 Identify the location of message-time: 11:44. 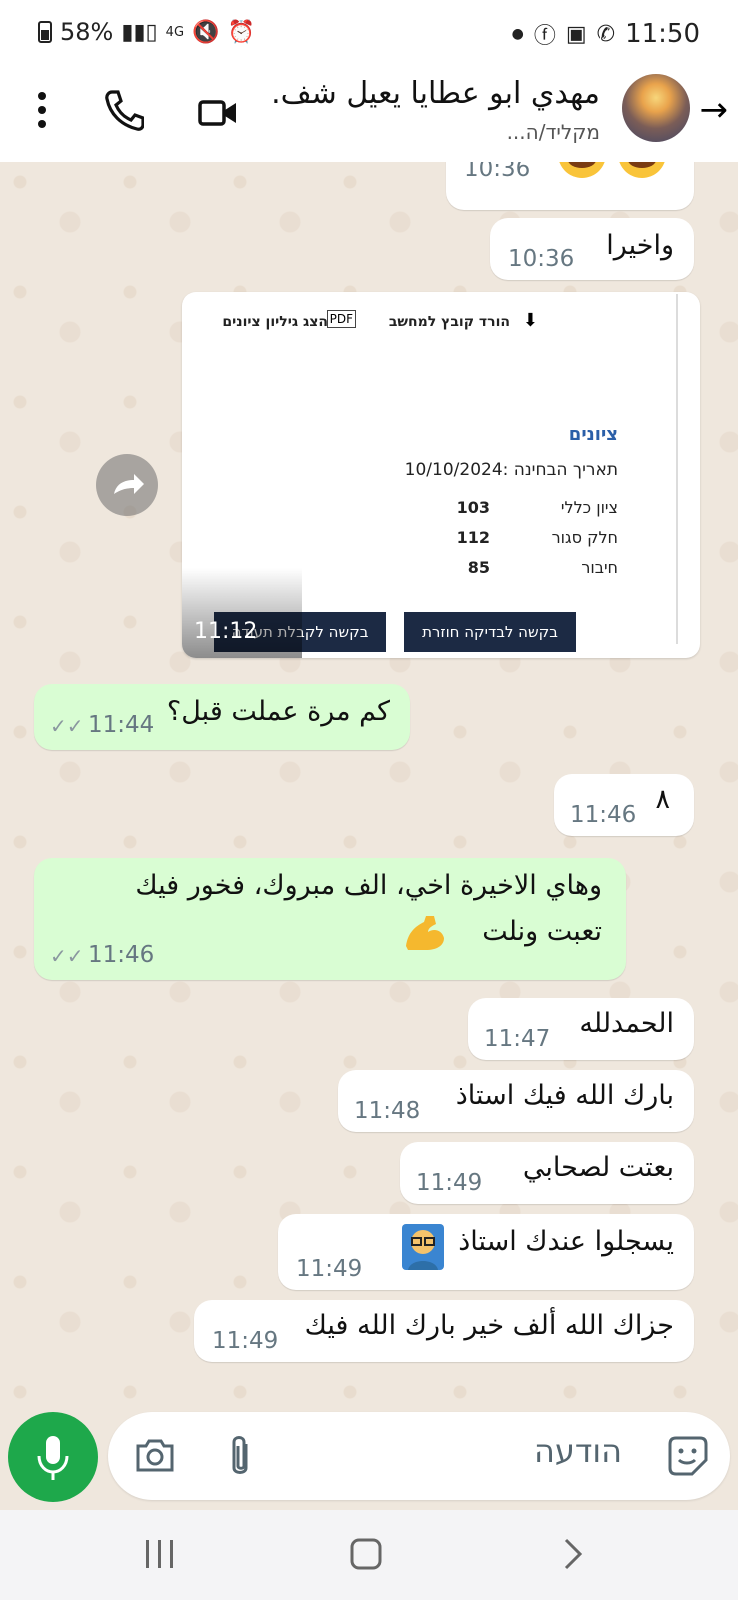
(121, 725).